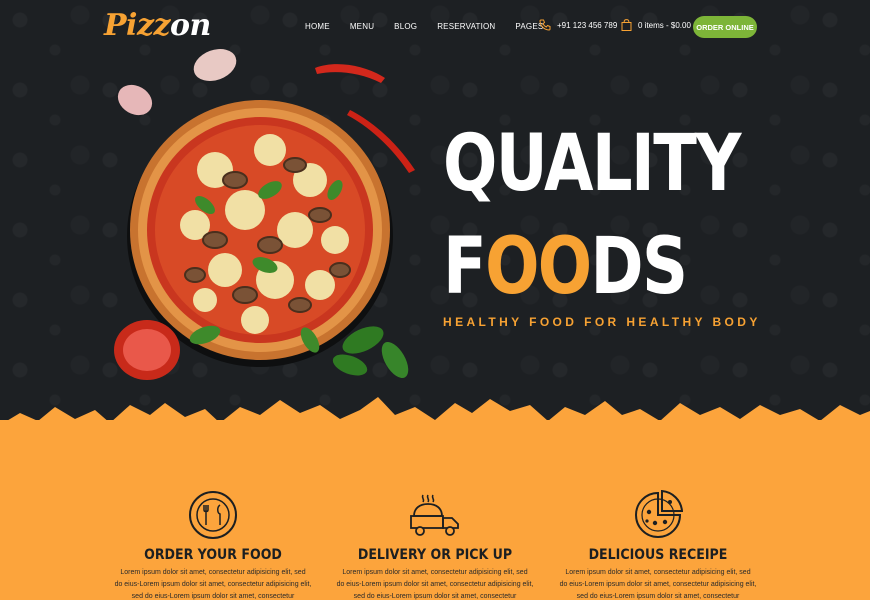 The height and width of the screenshot is (600, 870). Describe the element at coordinates (317, 26) in the screenshot. I see `nav-item-home: HOME` at that location.